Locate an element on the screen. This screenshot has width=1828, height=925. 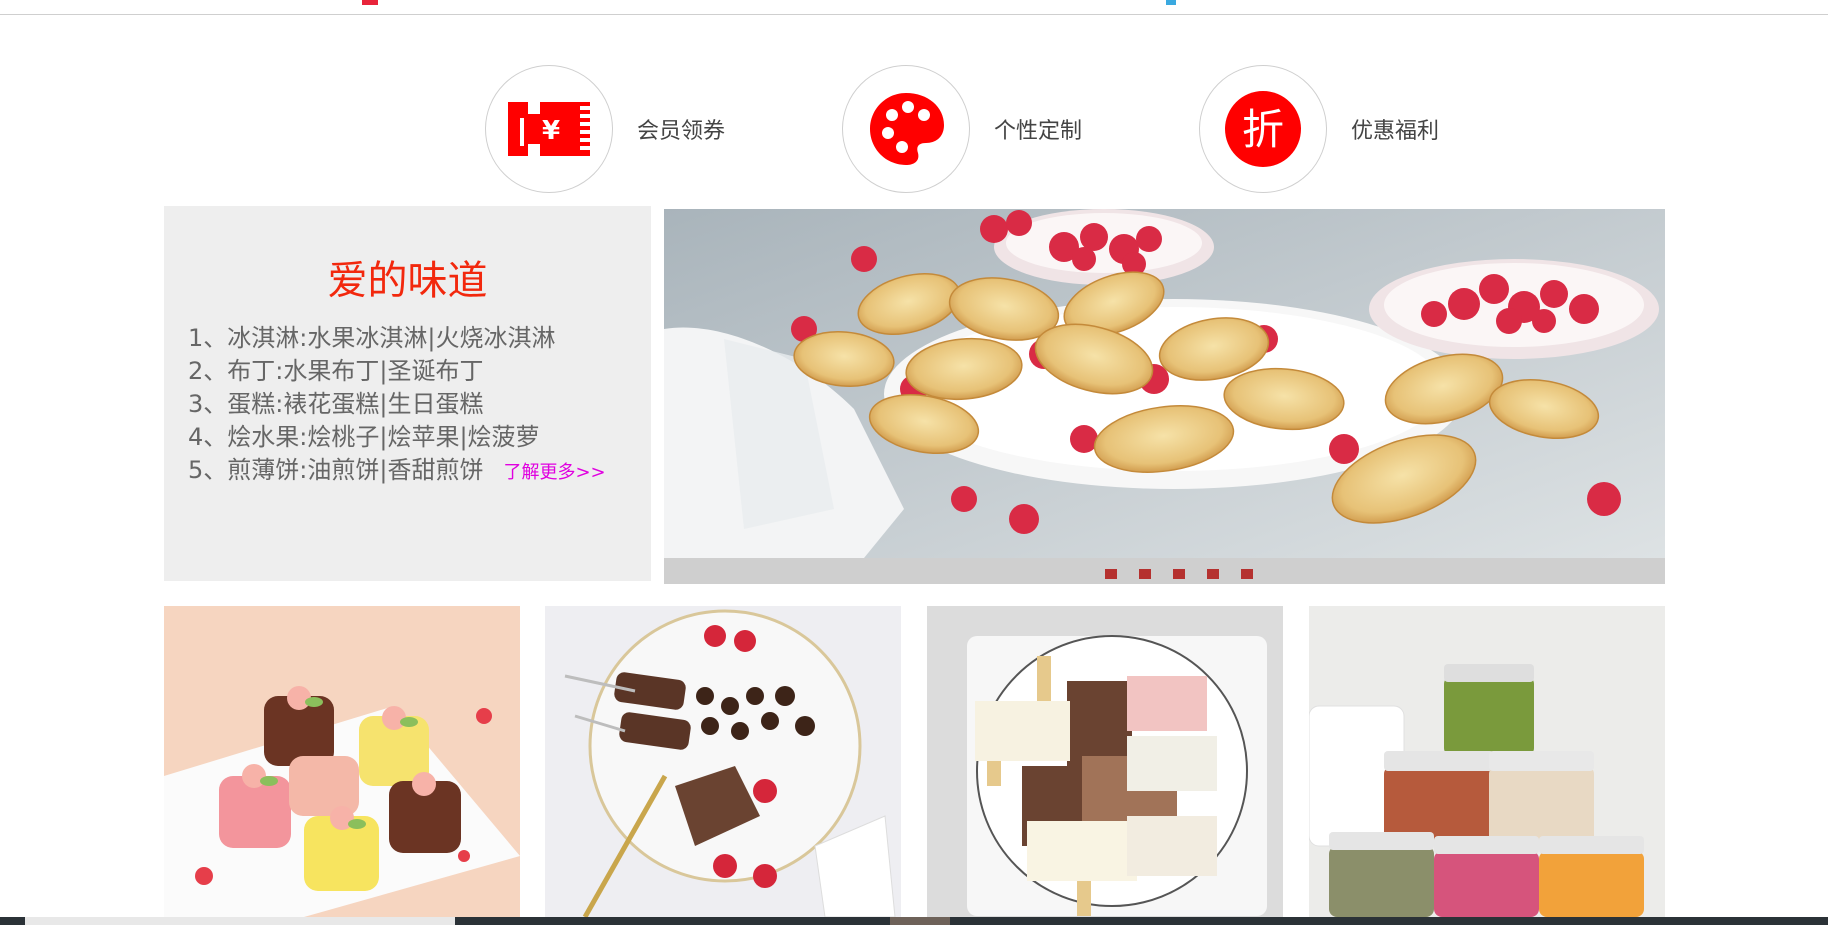
feature-discount: 折 优惠福利 is located at coordinates (1319, 129).